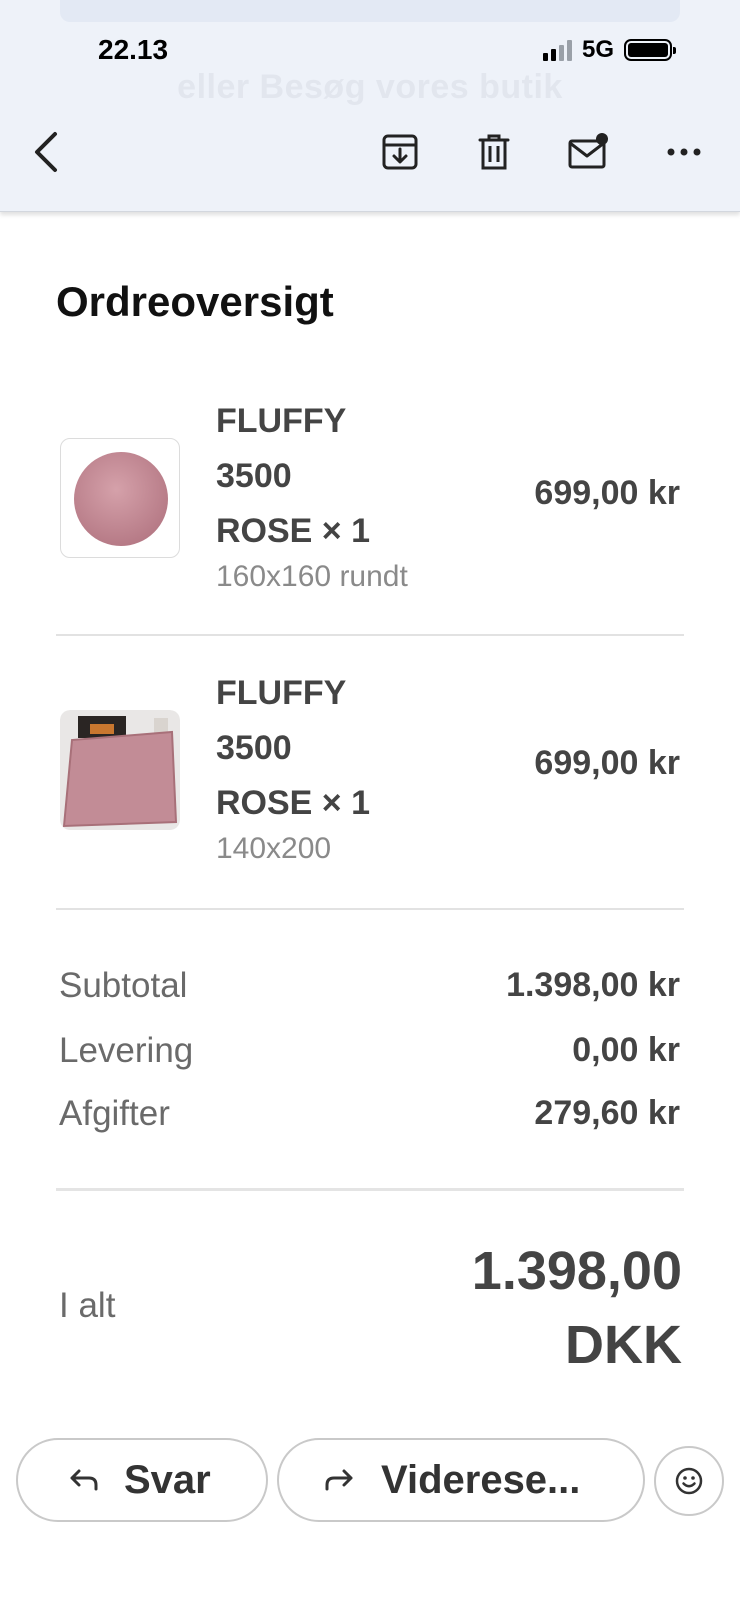 Image resolution: width=740 pixels, height=1600 pixels. I want to click on summary-value: 0,00 kr, so click(626, 1050).